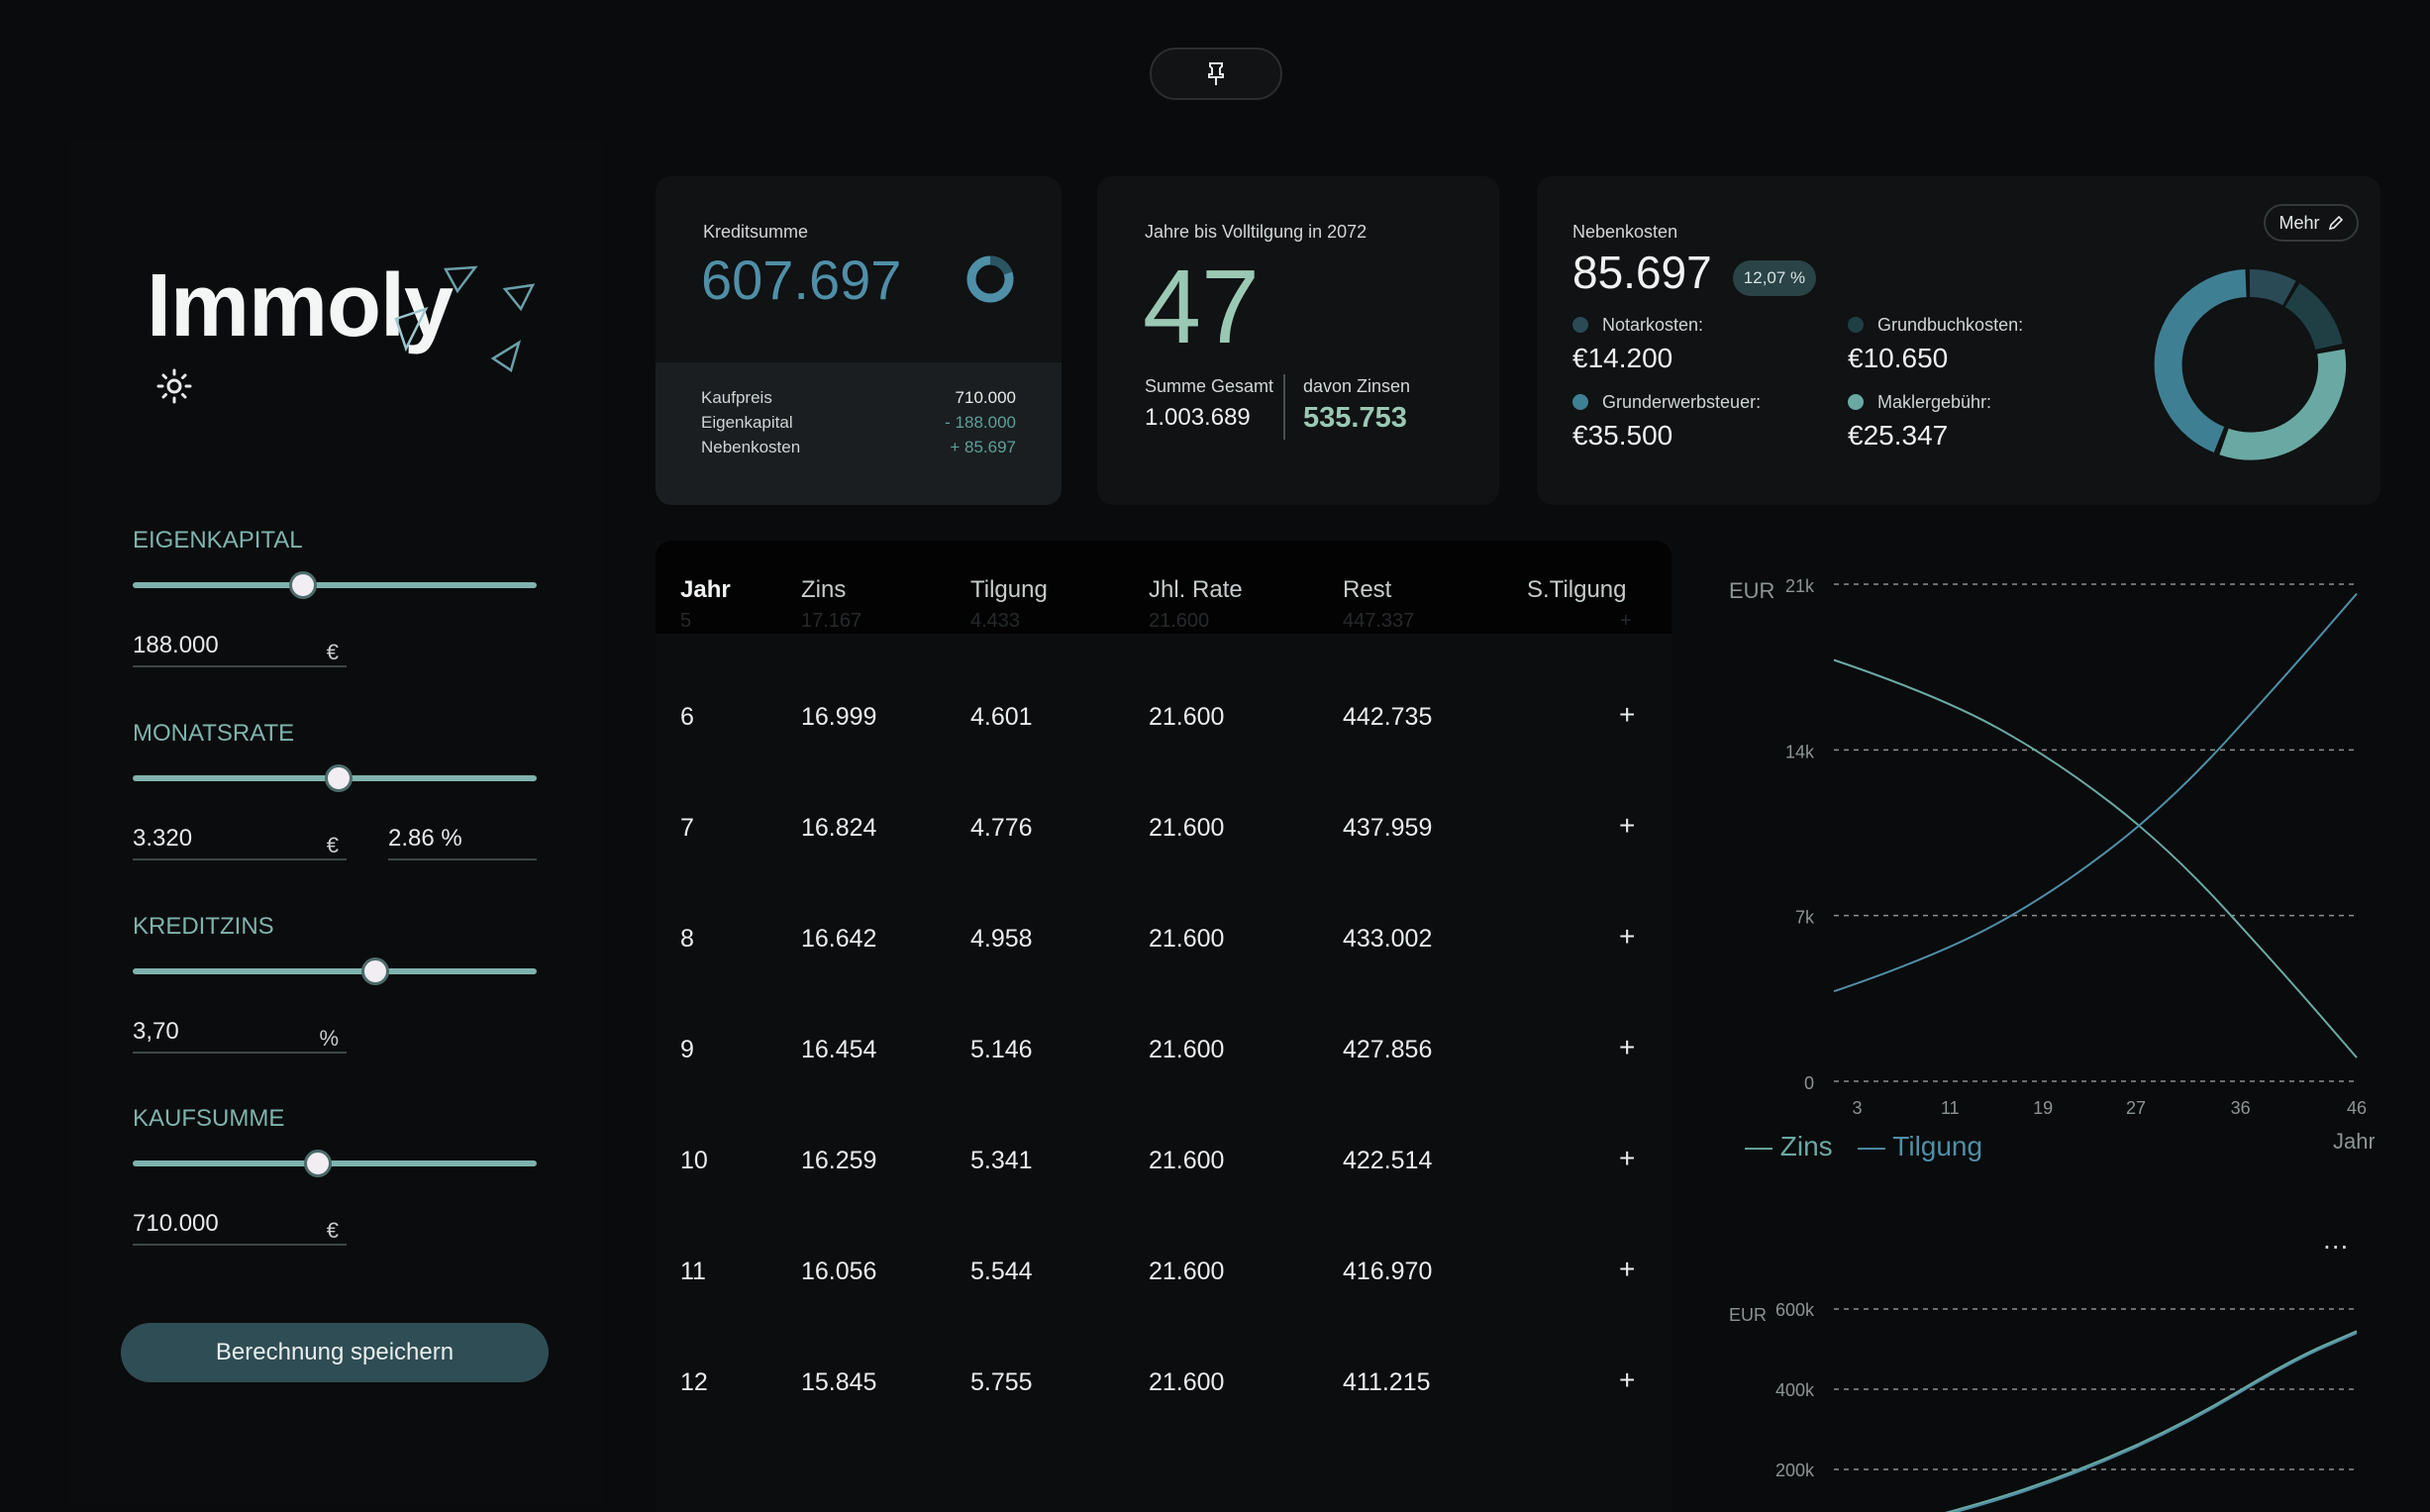  I want to click on eigenkapital-unit: €, so click(333, 652).